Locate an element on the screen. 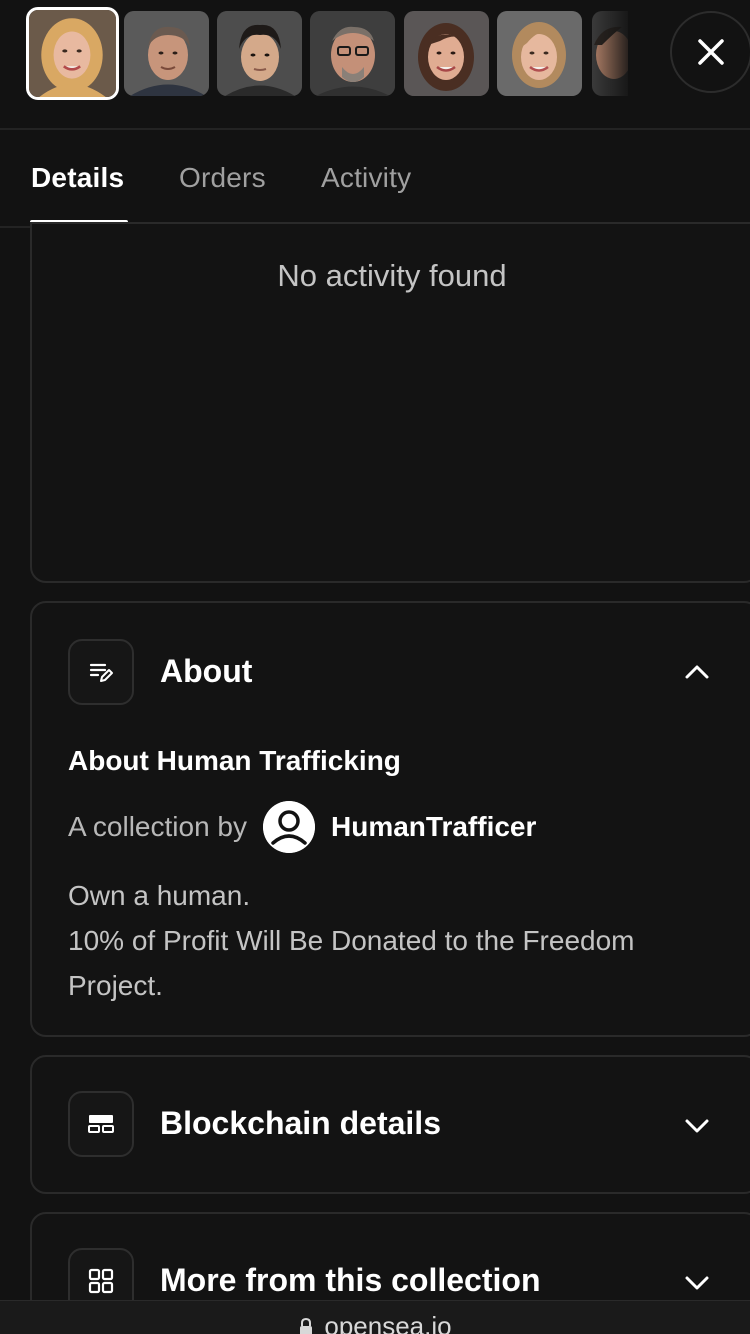 The image size is (750, 1334). grid-icon is located at coordinates (101, 1281).